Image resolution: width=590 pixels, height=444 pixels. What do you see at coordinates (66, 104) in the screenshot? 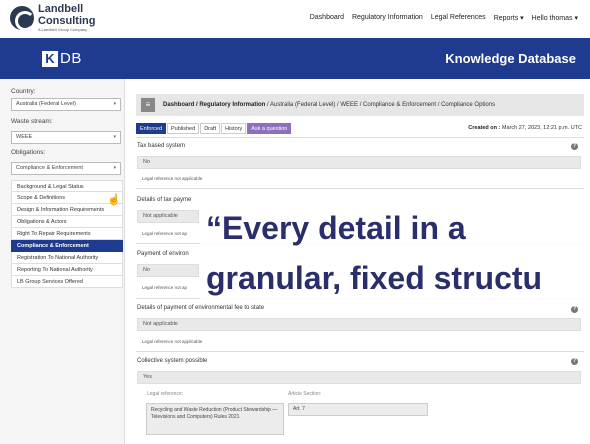
I see `country-select: Australia (Federal Level) ▾` at bounding box center [66, 104].